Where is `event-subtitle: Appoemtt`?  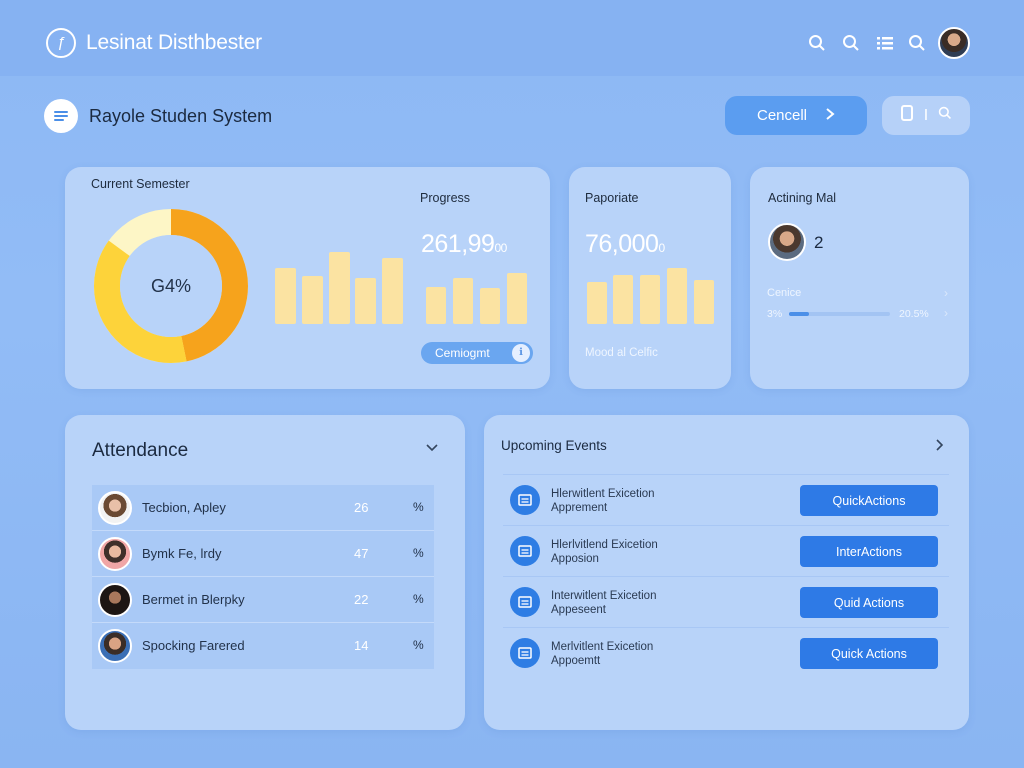 event-subtitle: Appoemtt is located at coordinates (576, 661).